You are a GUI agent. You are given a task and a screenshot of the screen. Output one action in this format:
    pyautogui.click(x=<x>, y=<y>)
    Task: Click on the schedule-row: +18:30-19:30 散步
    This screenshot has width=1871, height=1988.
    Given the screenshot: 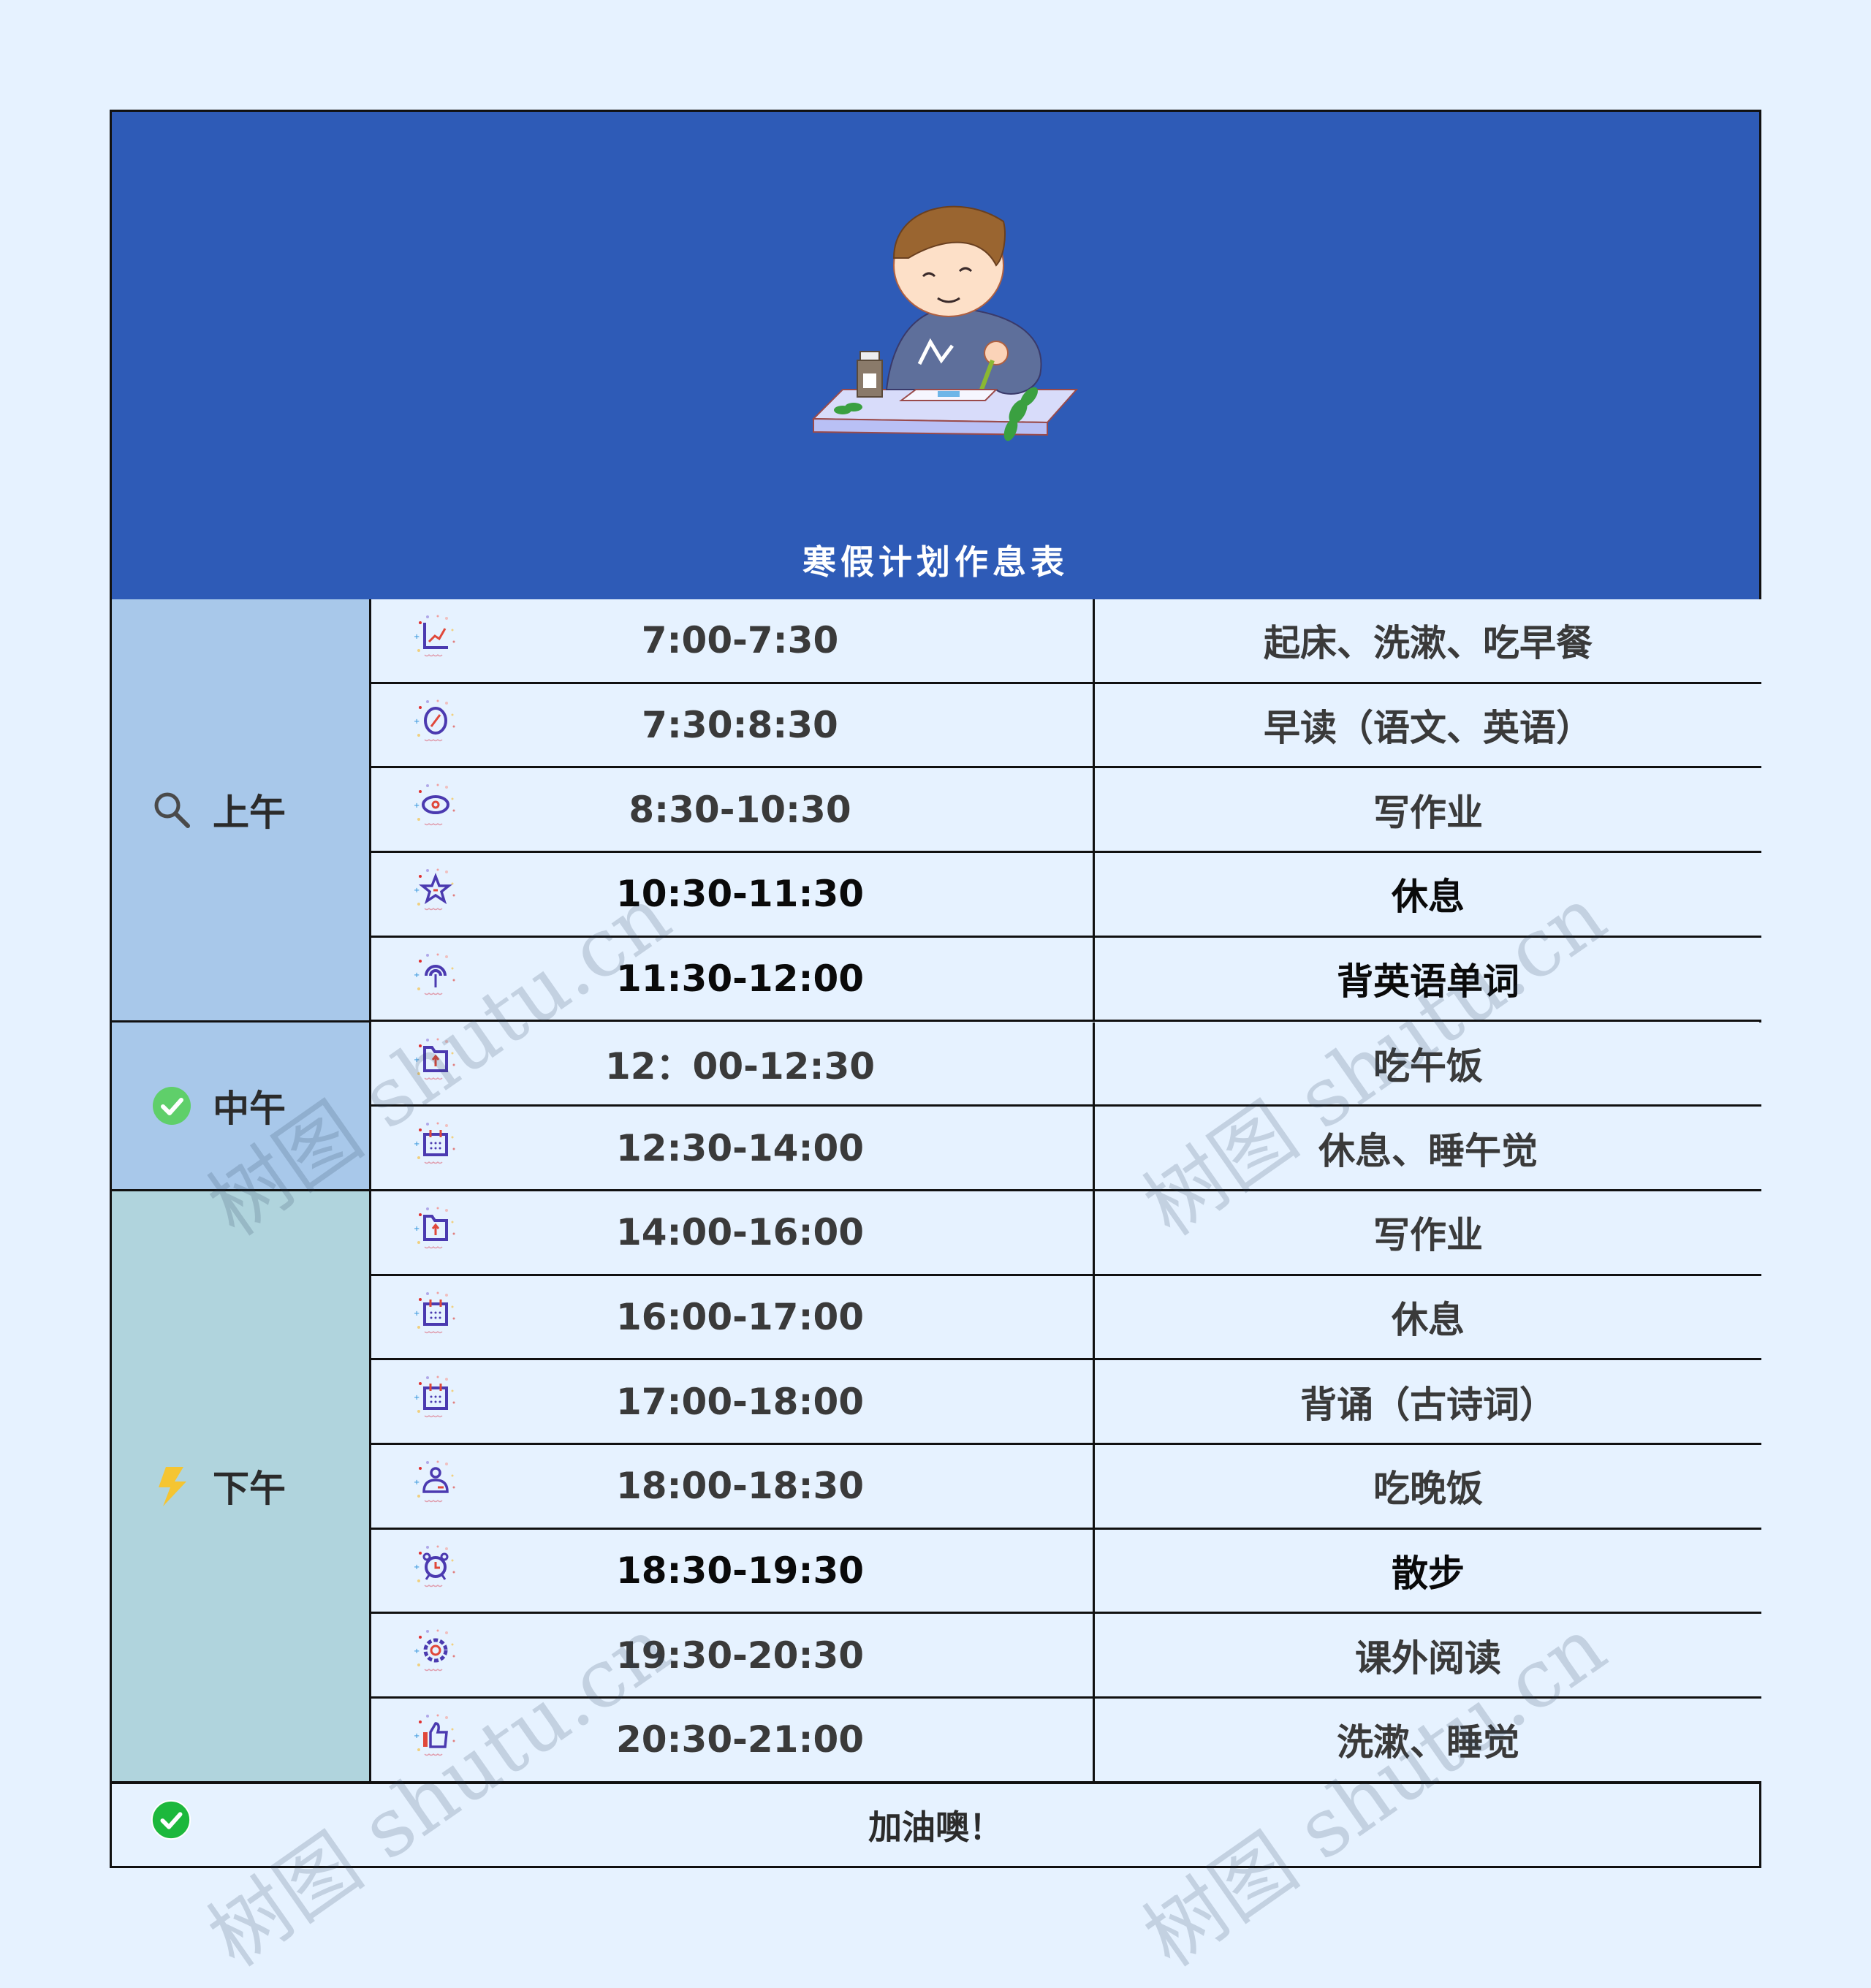 What is the action you would take?
    pyautogui.click(x=1066, y=1572)
    